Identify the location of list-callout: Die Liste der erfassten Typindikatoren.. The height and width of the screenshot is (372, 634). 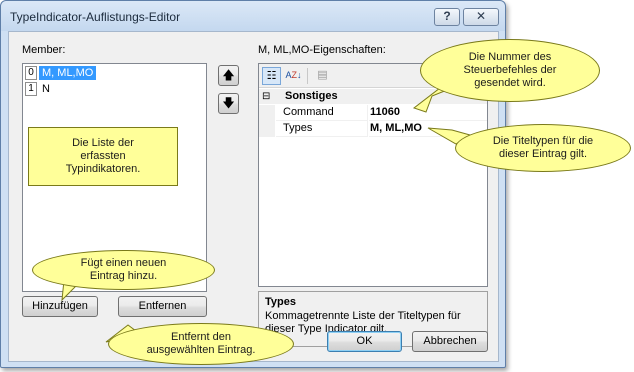
(103, 156).